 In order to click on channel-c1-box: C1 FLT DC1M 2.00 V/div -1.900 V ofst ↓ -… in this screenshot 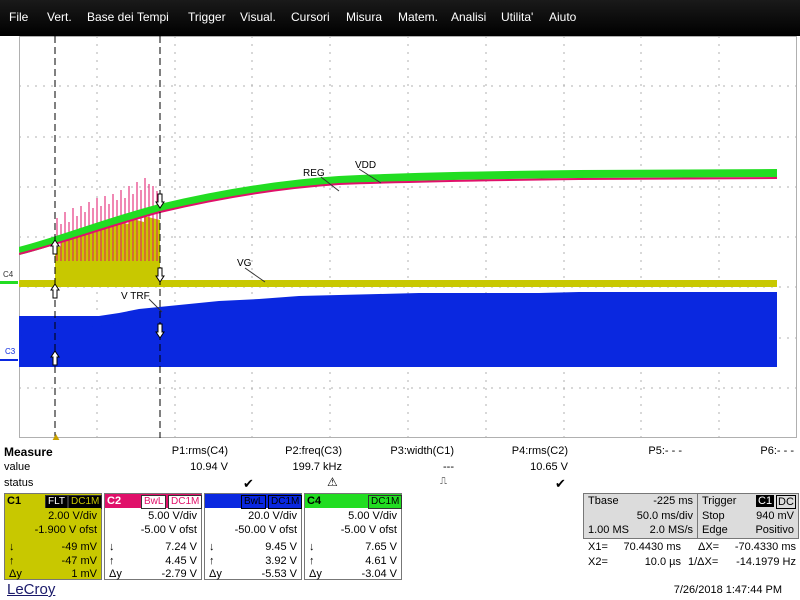, I will do `click(53, 536)`.